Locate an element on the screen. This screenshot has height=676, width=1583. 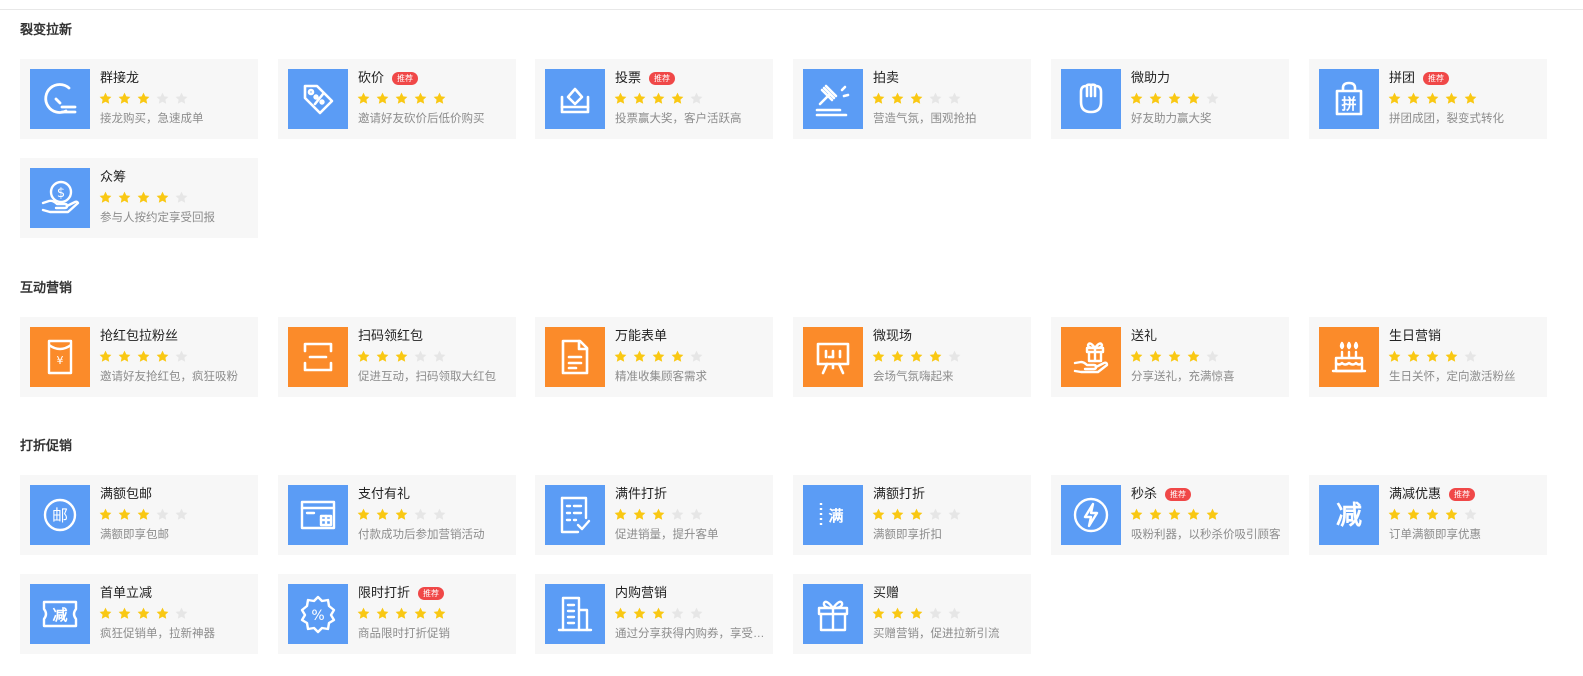
card-description: 付款成功后参加营销活动 is located at coordinates (421, 535).